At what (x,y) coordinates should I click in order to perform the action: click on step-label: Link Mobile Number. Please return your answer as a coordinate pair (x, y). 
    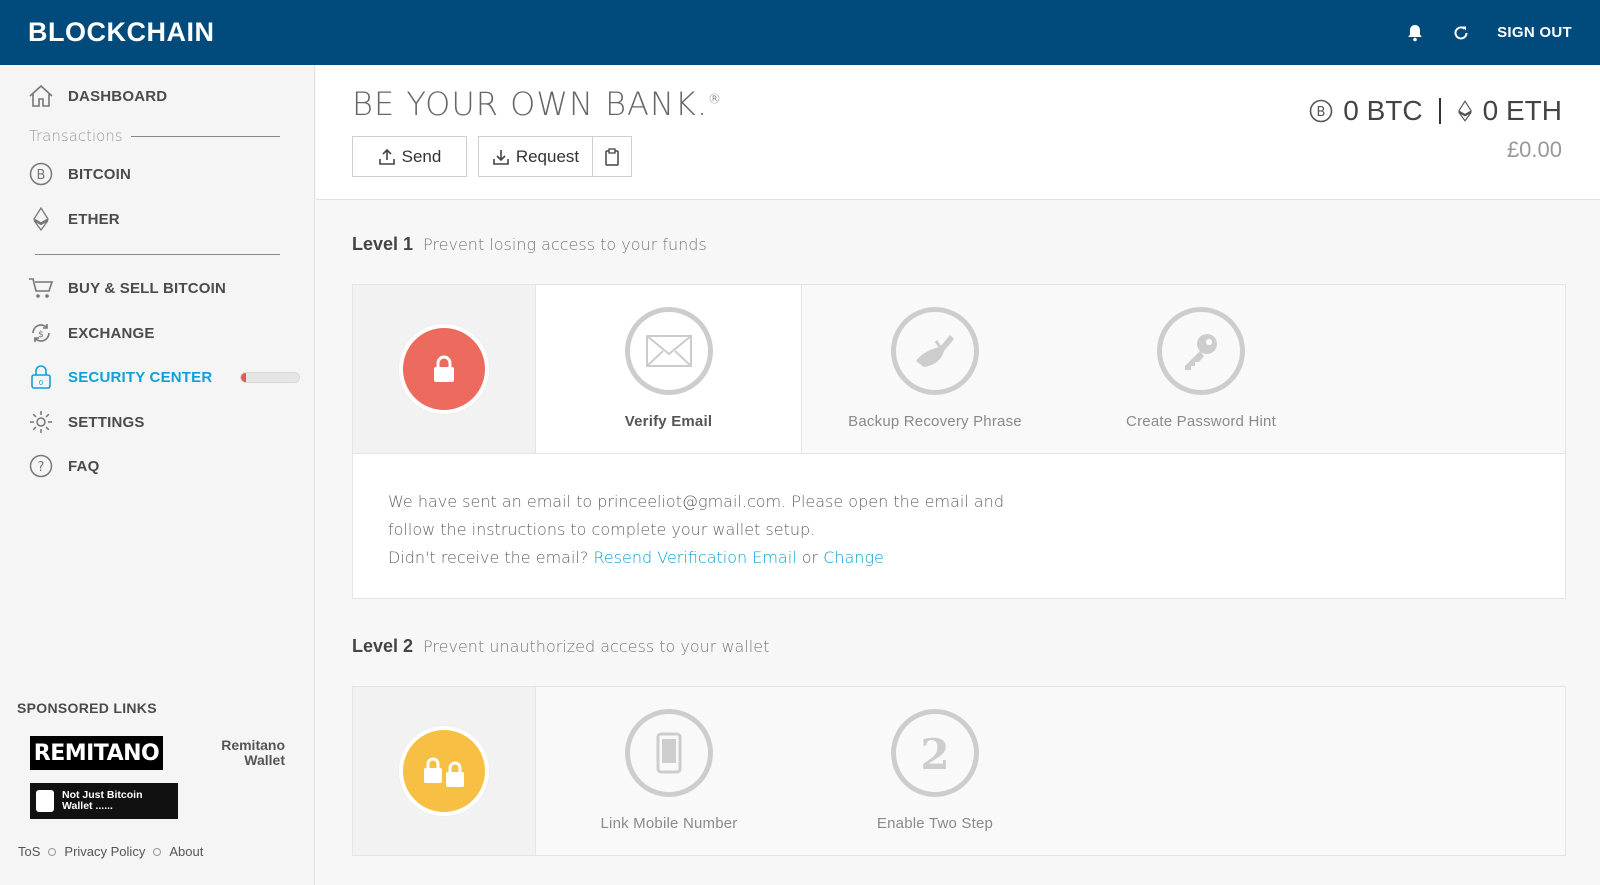
    Looking at the image, I should click on (669, 823).